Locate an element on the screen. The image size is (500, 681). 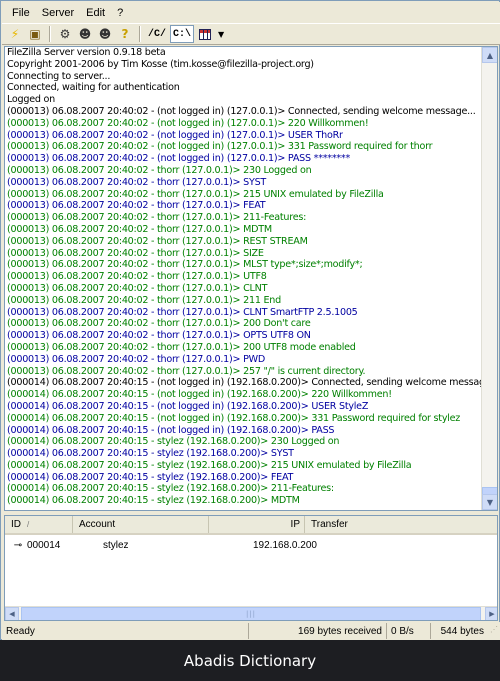
users-horizontal-scrollbar: ◀ ||| ▶ is located at coordinates (251, 613).